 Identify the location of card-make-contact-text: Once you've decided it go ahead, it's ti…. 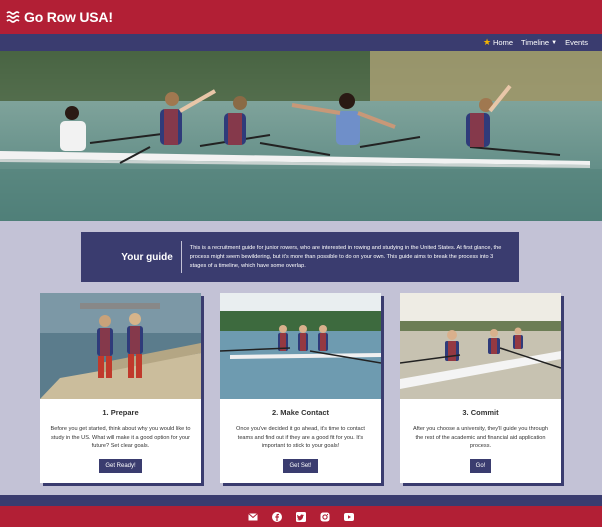
(300, 437).